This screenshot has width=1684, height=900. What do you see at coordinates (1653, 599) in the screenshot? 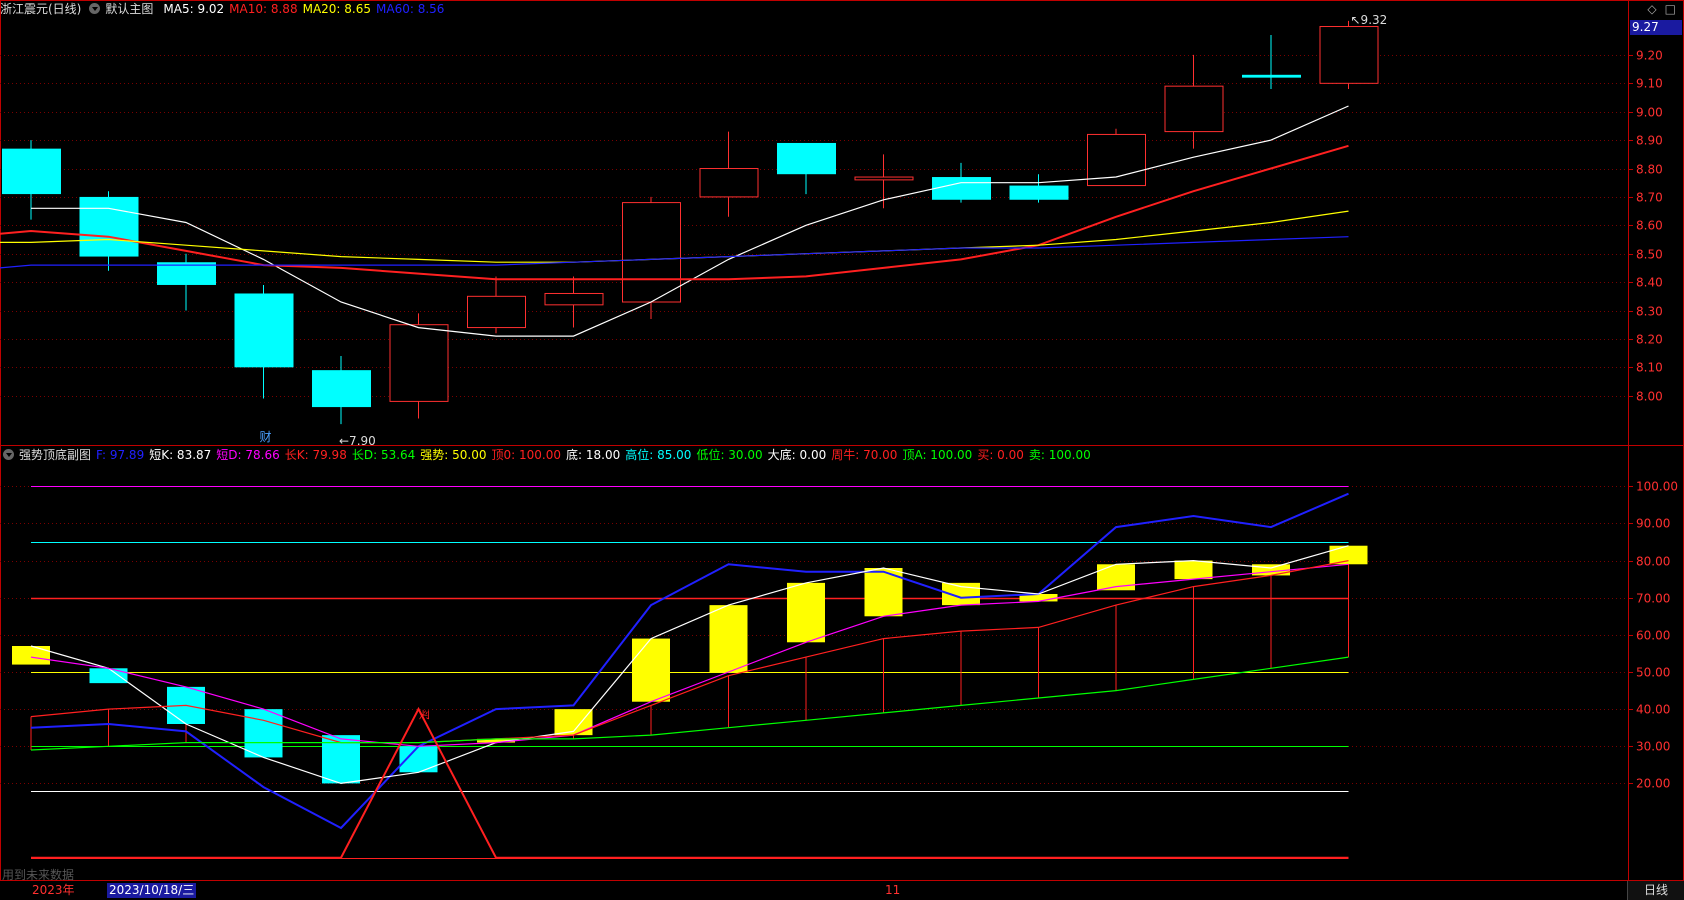
I see `sub-axis-tick-label: 70.00` at bounding box center [1653, 599].